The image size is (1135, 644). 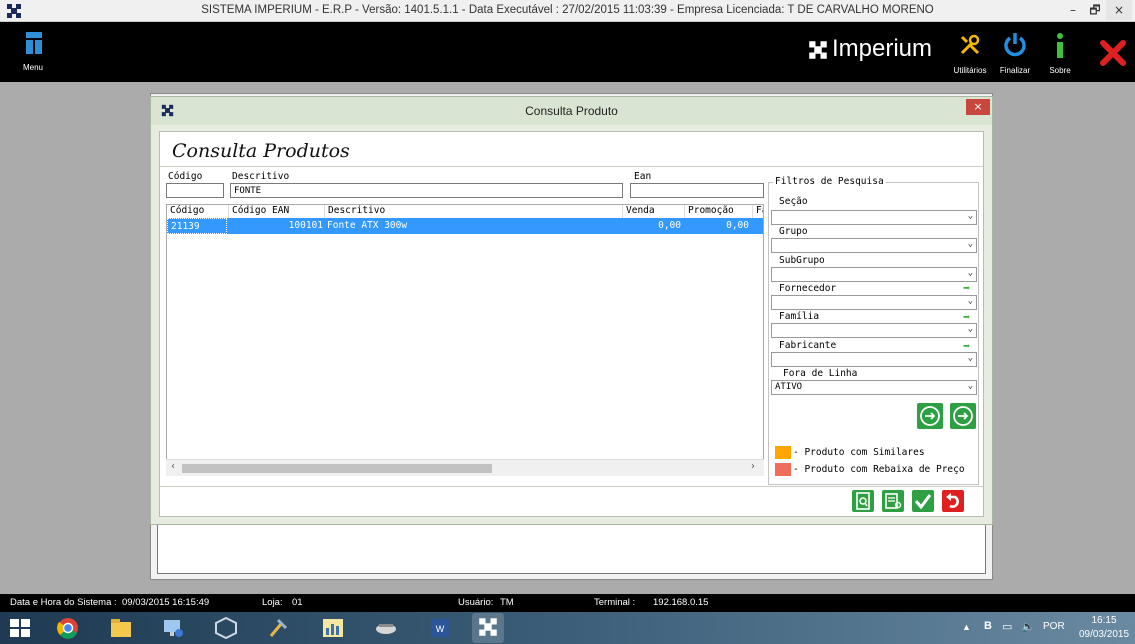 I want to click on dialog-title: Consulta Produto, so click(x=571, y=111).